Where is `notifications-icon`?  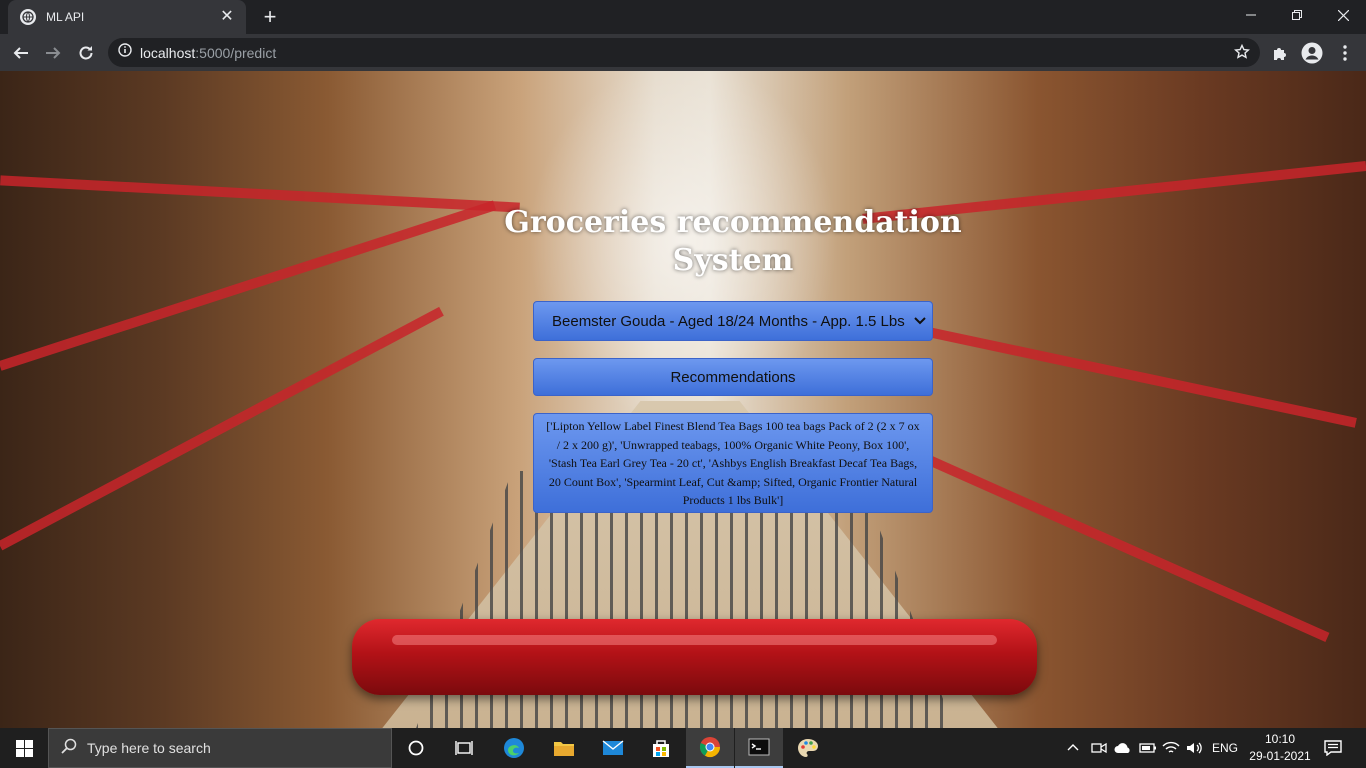 notifications-icon is located at coordinates (1333, 748).